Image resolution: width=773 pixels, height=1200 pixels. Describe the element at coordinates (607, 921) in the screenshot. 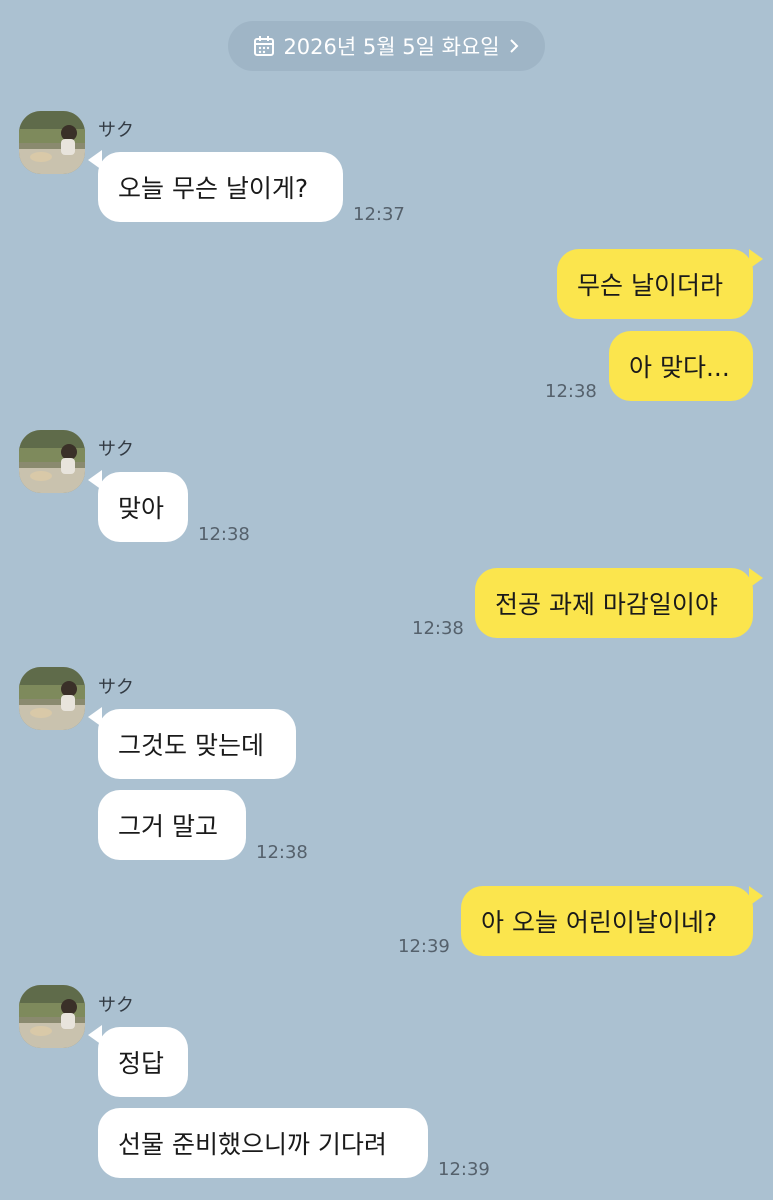

I see `message-bubble: 아 오늘 어린이날이네?` at that location.